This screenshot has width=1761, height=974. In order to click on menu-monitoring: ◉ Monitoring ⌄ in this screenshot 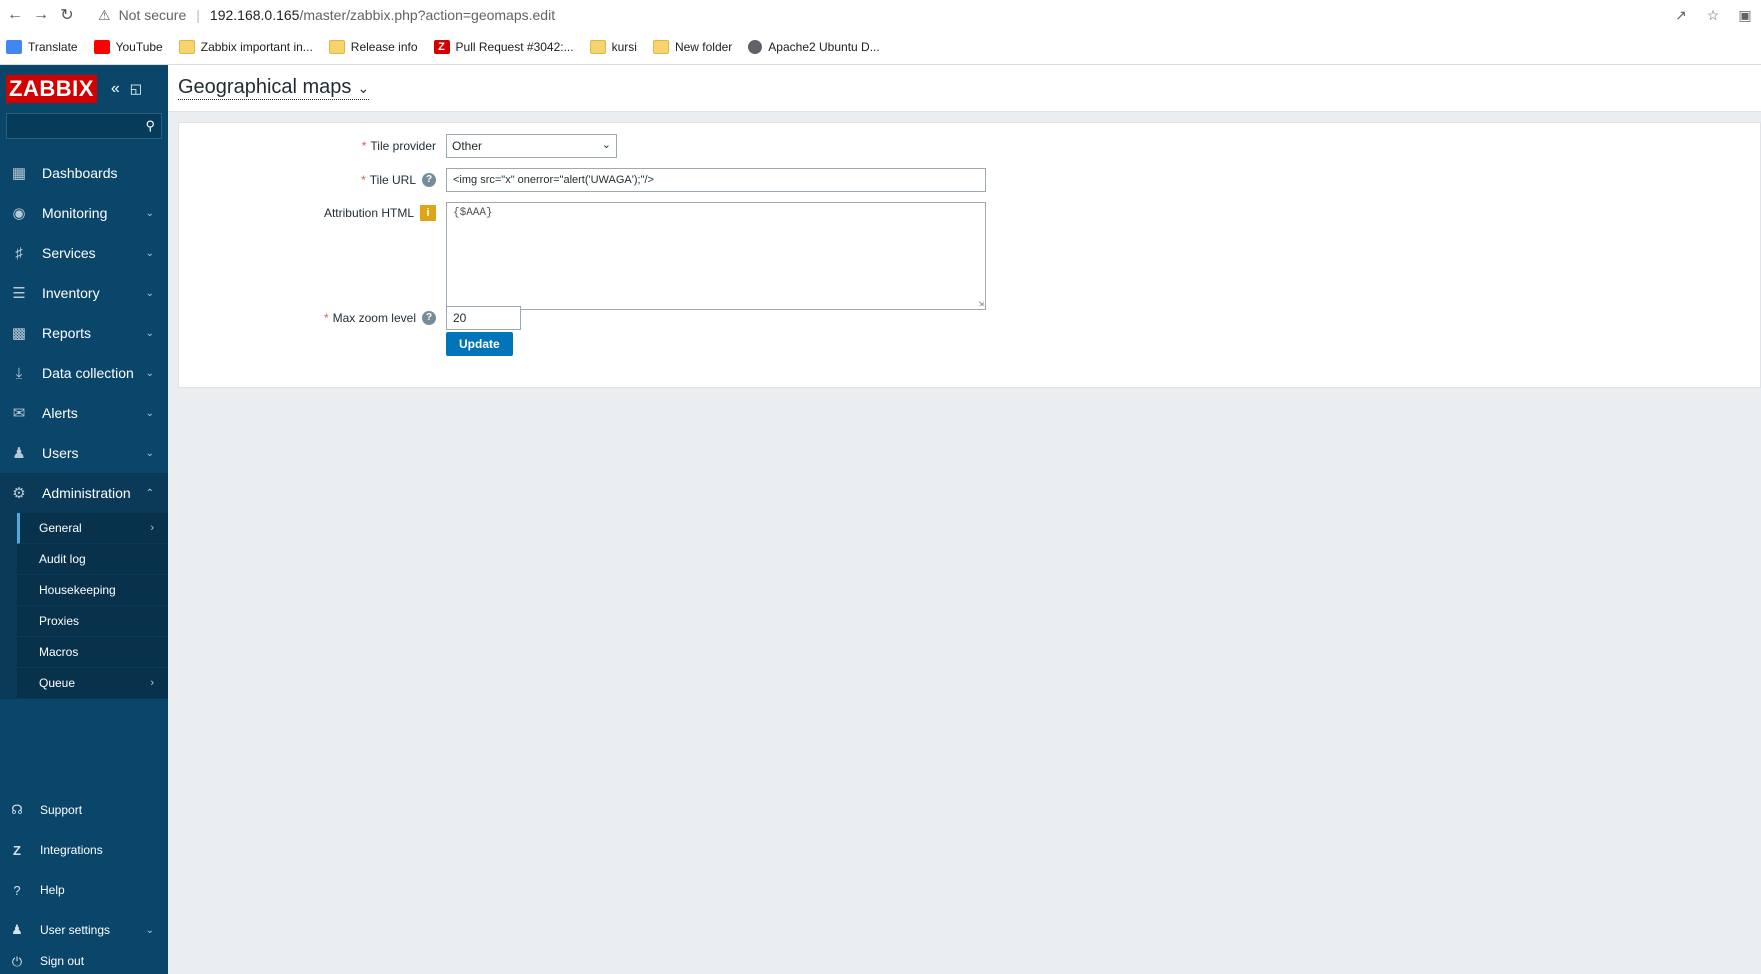, I will do `click(84, 213)`.